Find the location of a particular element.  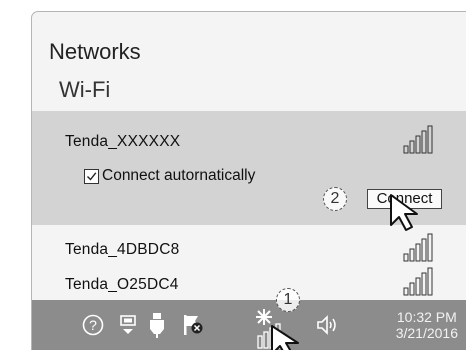

clock-date: 3/21/2016 is located at coordinates (426, 333).